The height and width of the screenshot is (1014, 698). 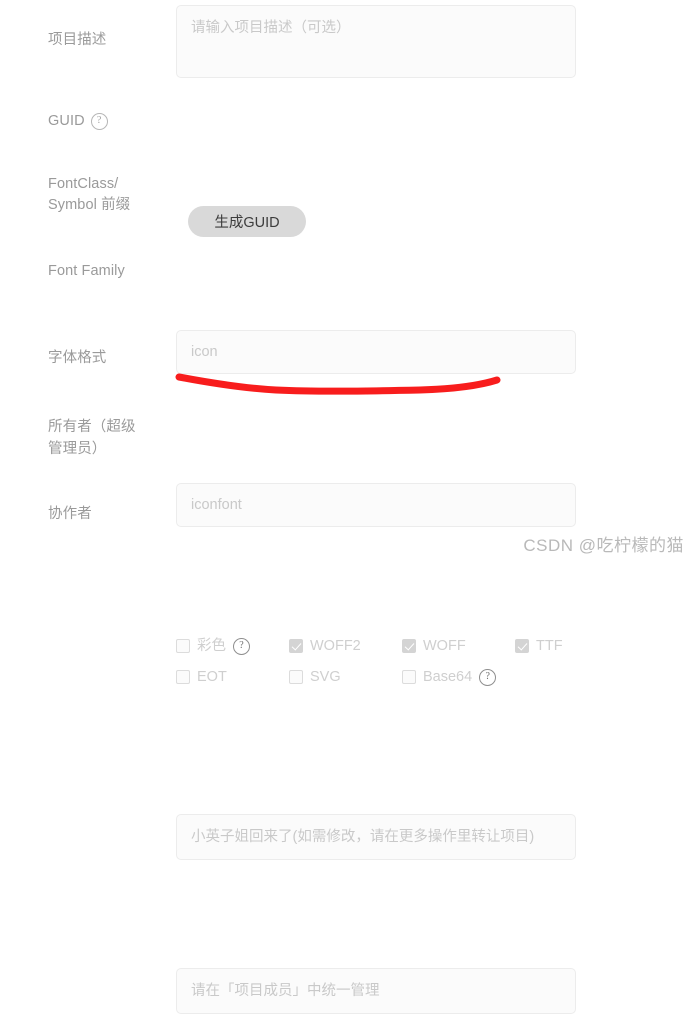 I want to click on checkbox-label-ttf: TTF, so click(x=549, y=646).